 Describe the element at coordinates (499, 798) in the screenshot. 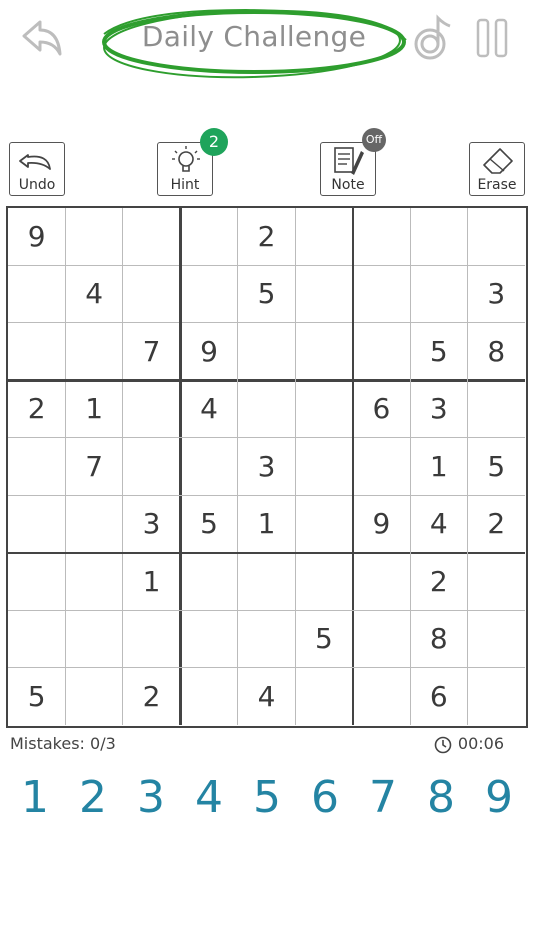

I see `digit-key-9: 9` at that location.